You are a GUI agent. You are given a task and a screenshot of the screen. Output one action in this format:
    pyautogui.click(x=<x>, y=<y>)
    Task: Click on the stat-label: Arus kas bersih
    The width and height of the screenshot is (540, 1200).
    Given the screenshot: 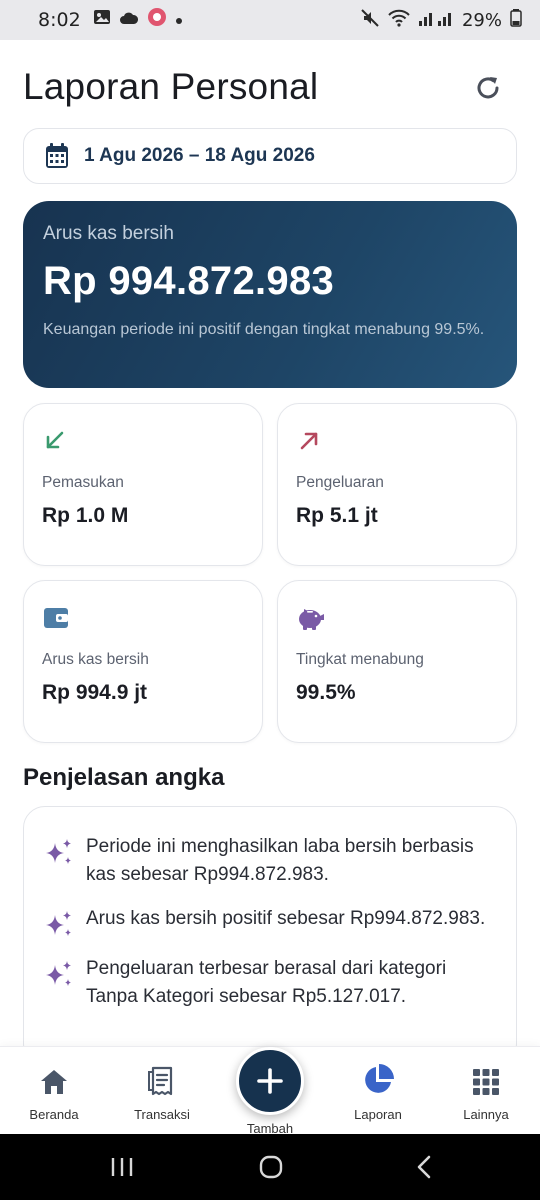 What is the action you would take?
    pyautogui.click(x=95, y=659)
    